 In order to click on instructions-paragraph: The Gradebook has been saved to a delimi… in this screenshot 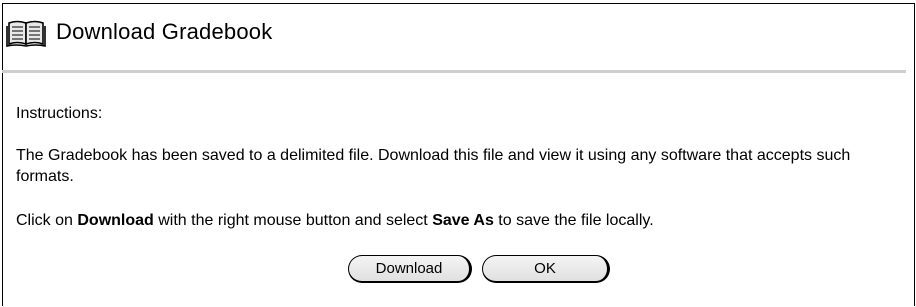, I will do `click(433, 166)`.